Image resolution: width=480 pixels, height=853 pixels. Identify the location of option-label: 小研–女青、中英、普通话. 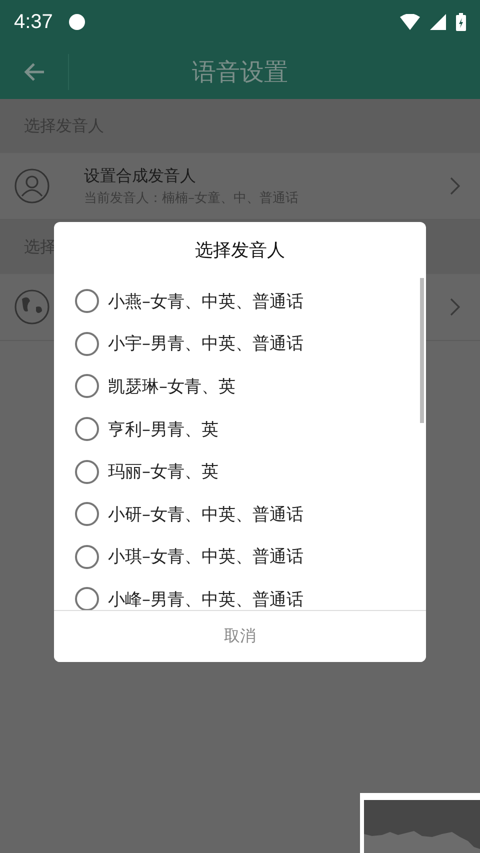
(206, 514).